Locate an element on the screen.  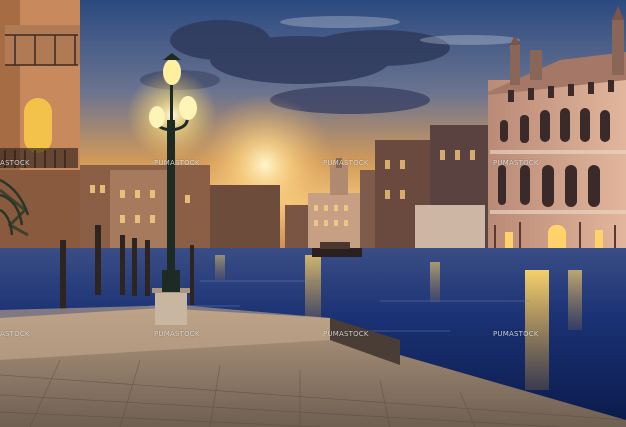
right-middle-buildings is located at coordinates (425, 192).